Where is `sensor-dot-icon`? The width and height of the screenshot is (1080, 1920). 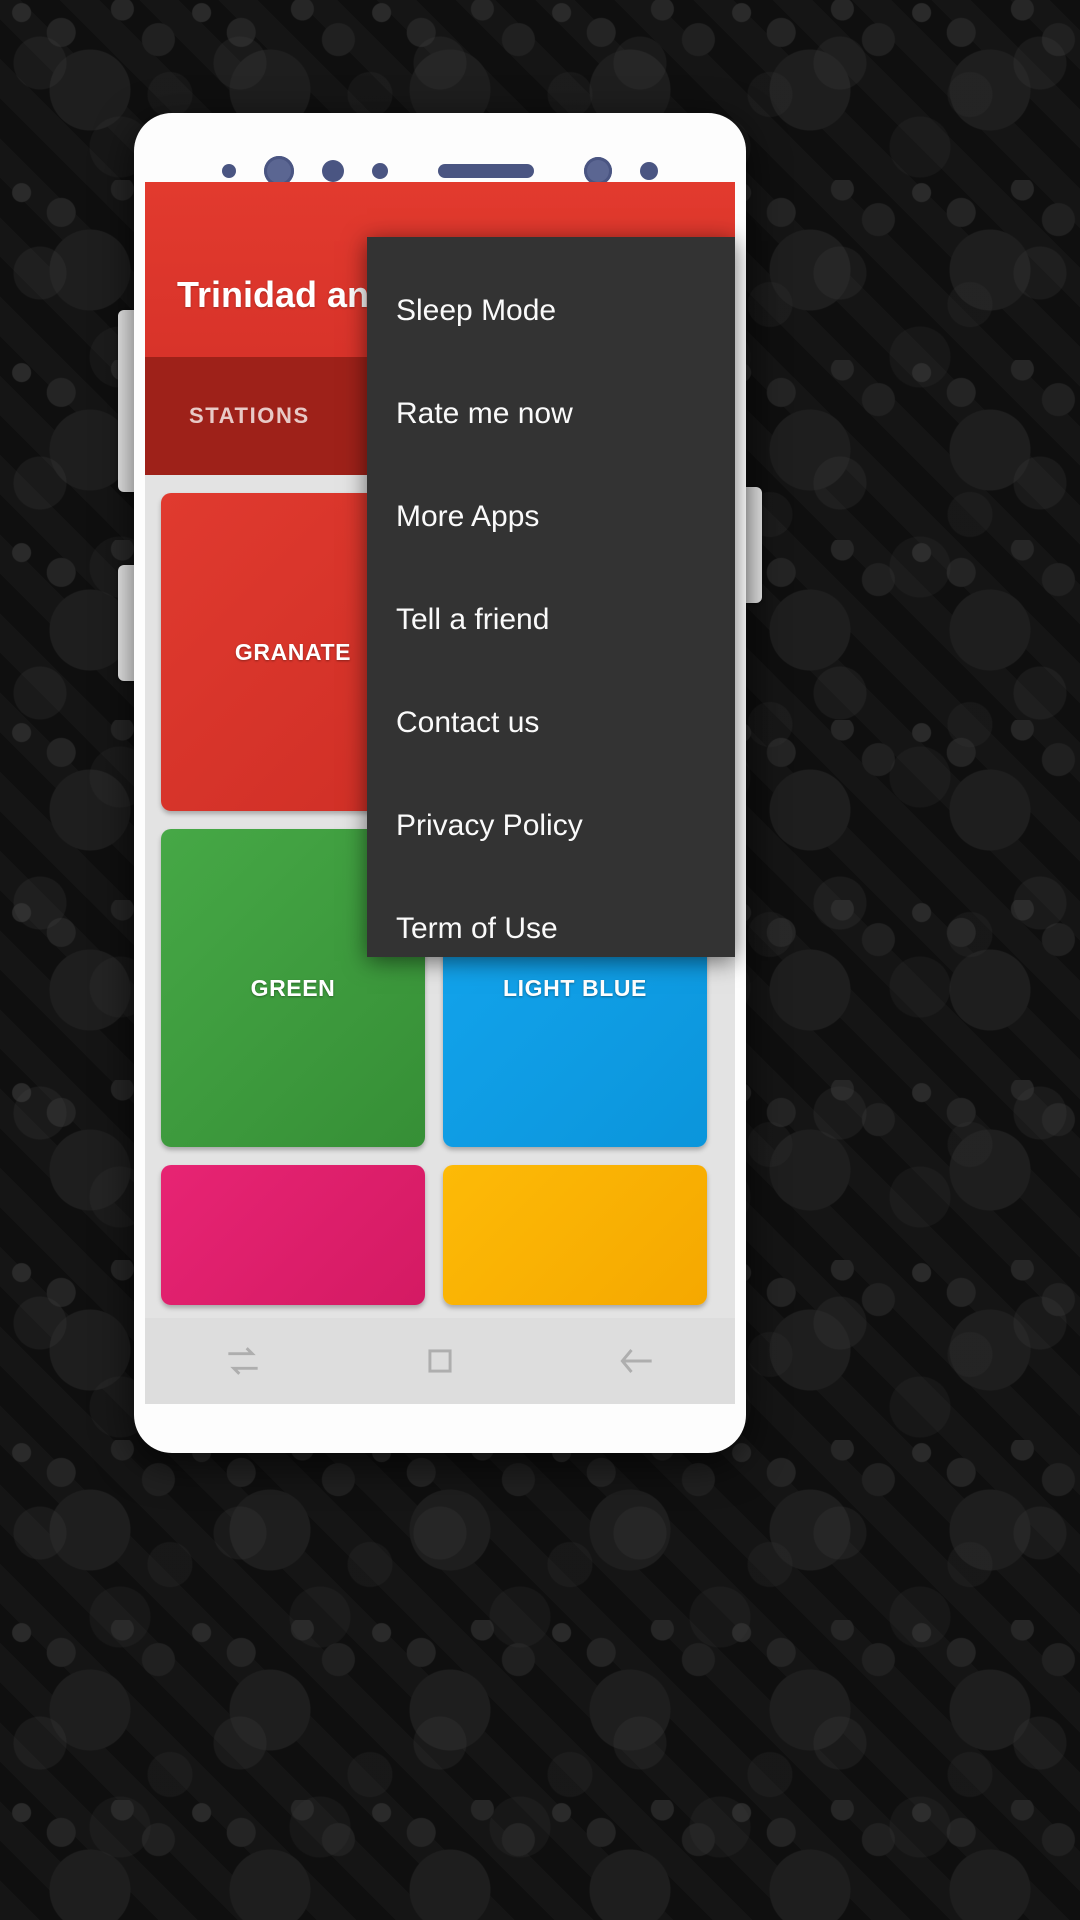 sensor-dot-icon is located at coordinates (333, 171).